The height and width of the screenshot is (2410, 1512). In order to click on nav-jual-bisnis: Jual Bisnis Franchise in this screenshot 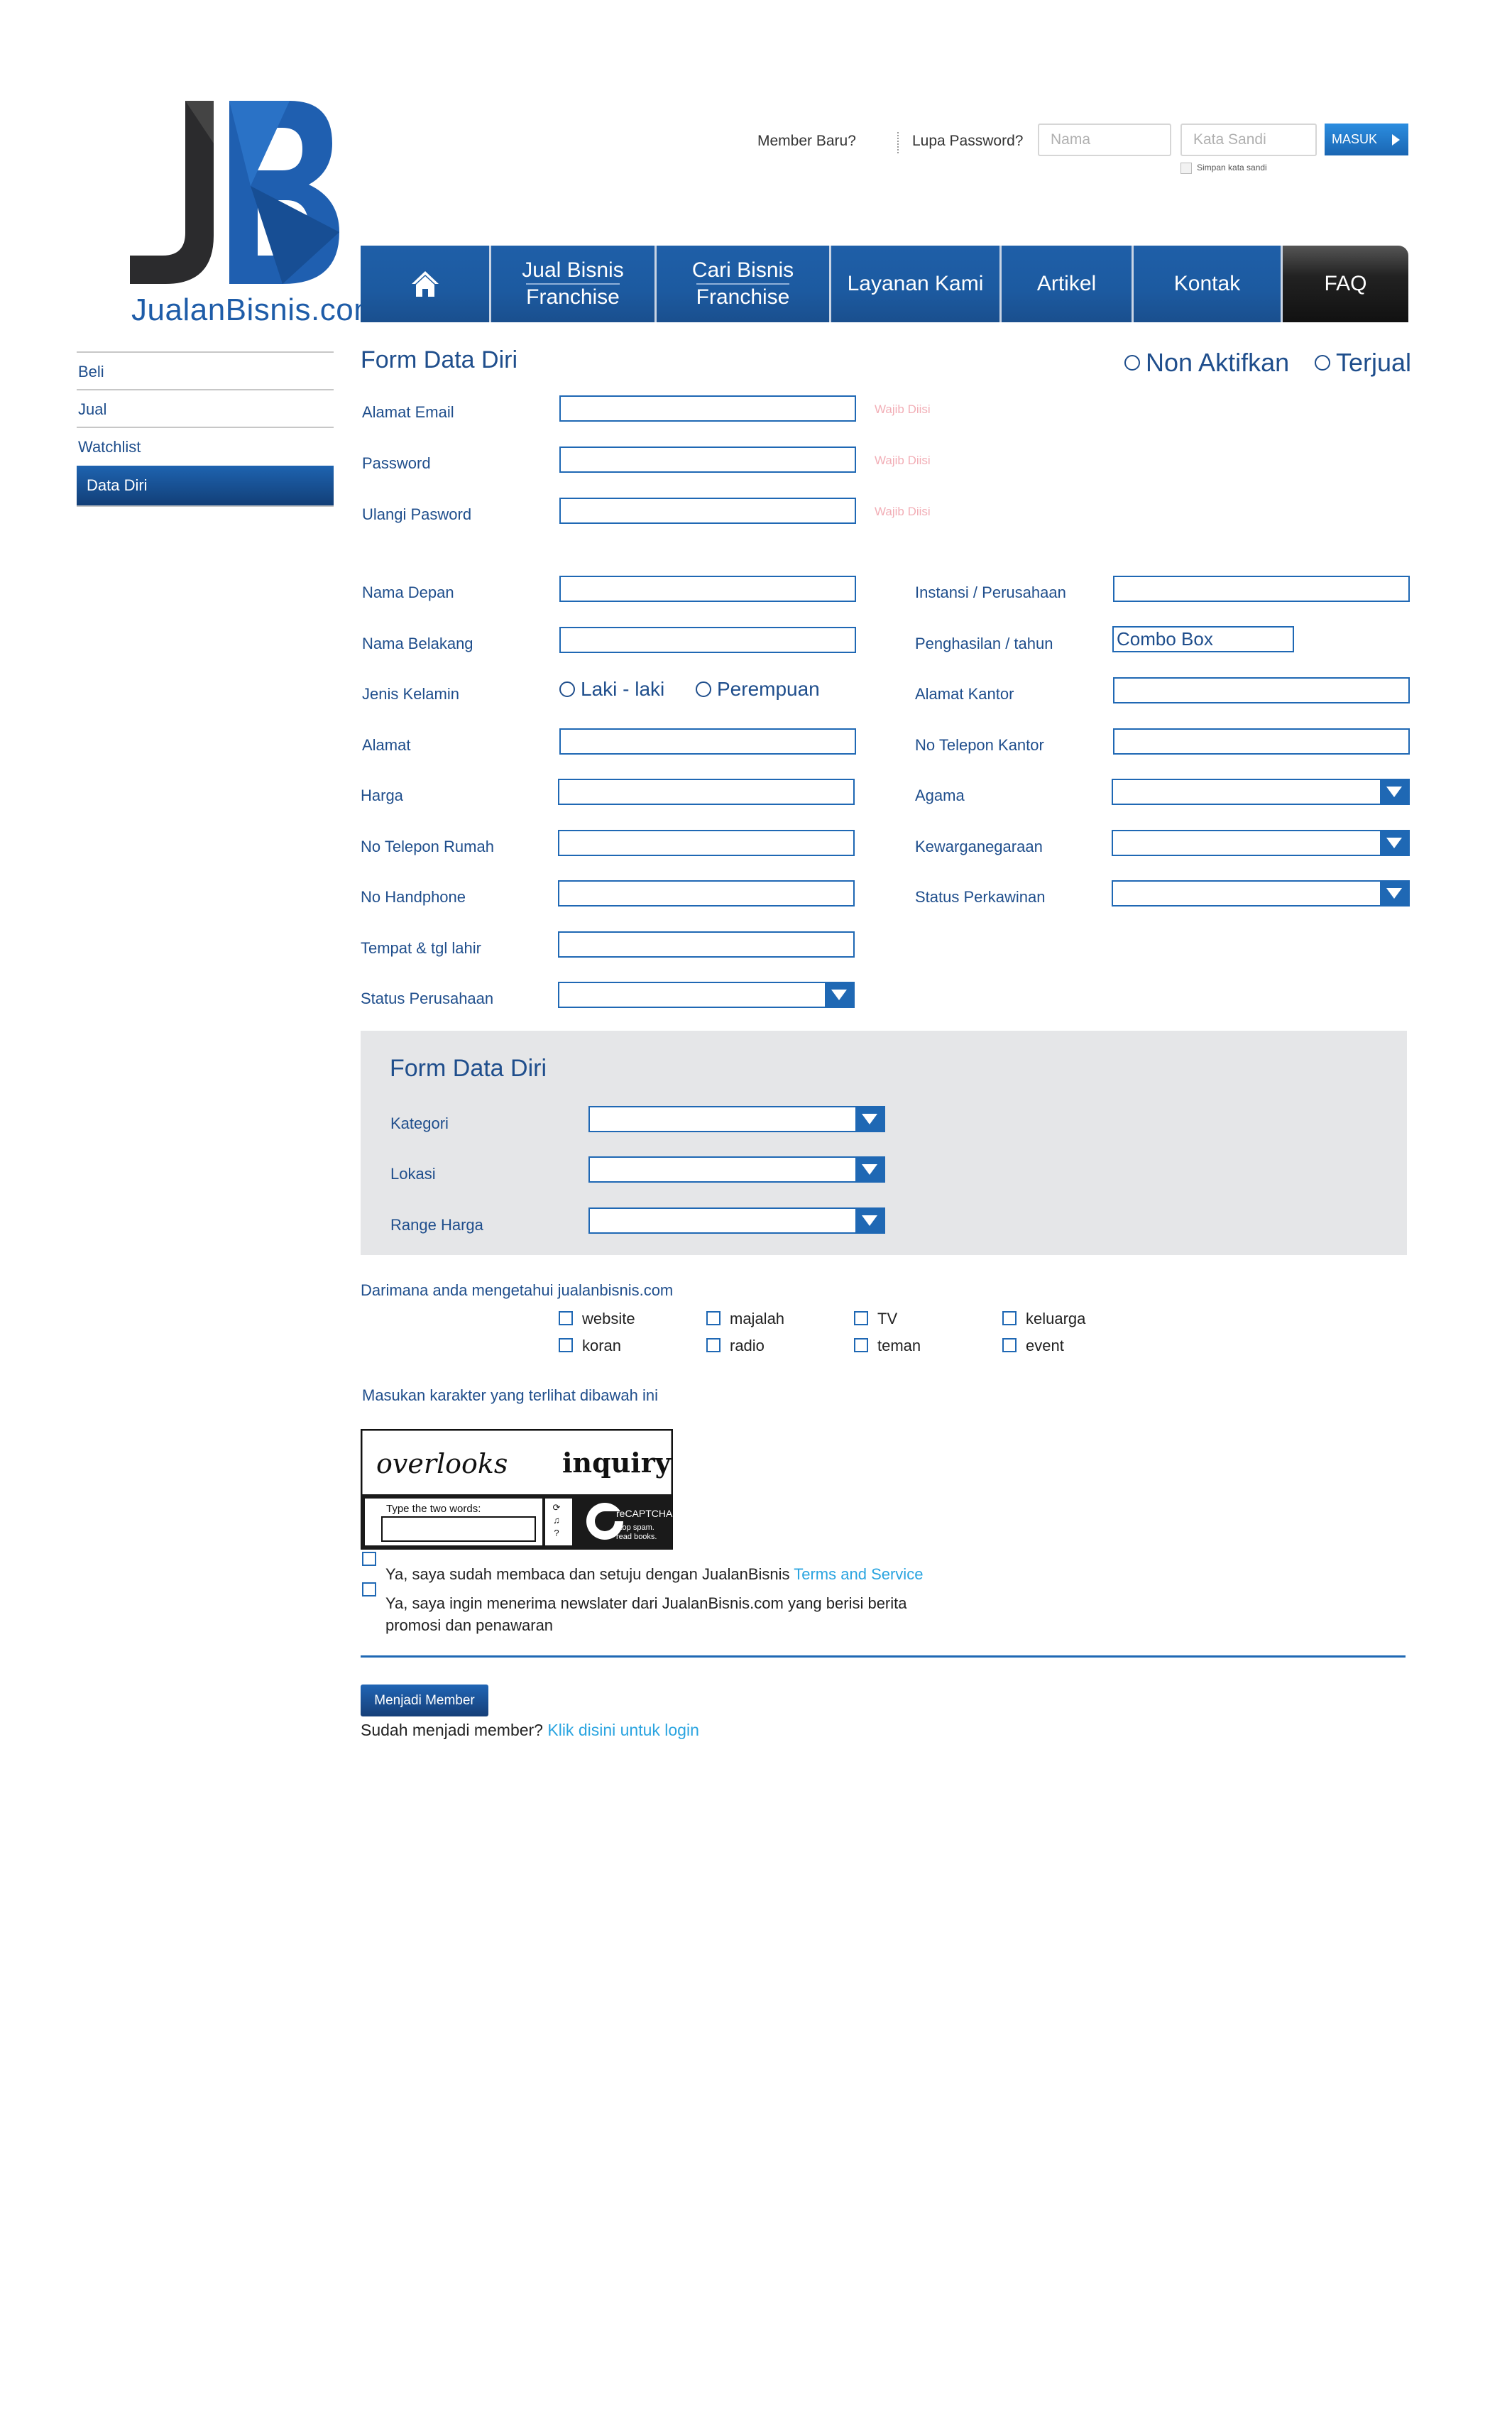, I will do `click(574, 284)`.